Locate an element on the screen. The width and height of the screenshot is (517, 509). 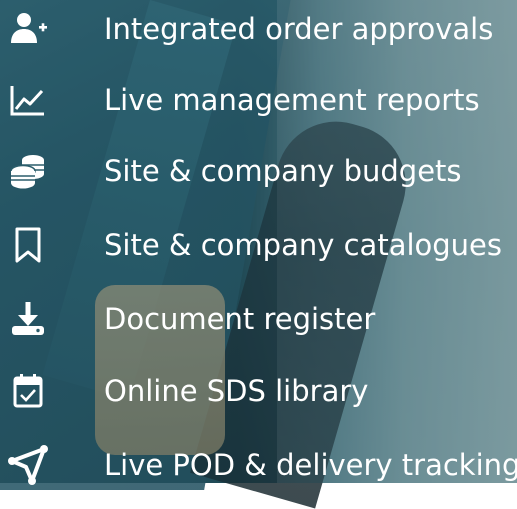
feature-label: Integrated order approvals is located at coordinates (299, 28).